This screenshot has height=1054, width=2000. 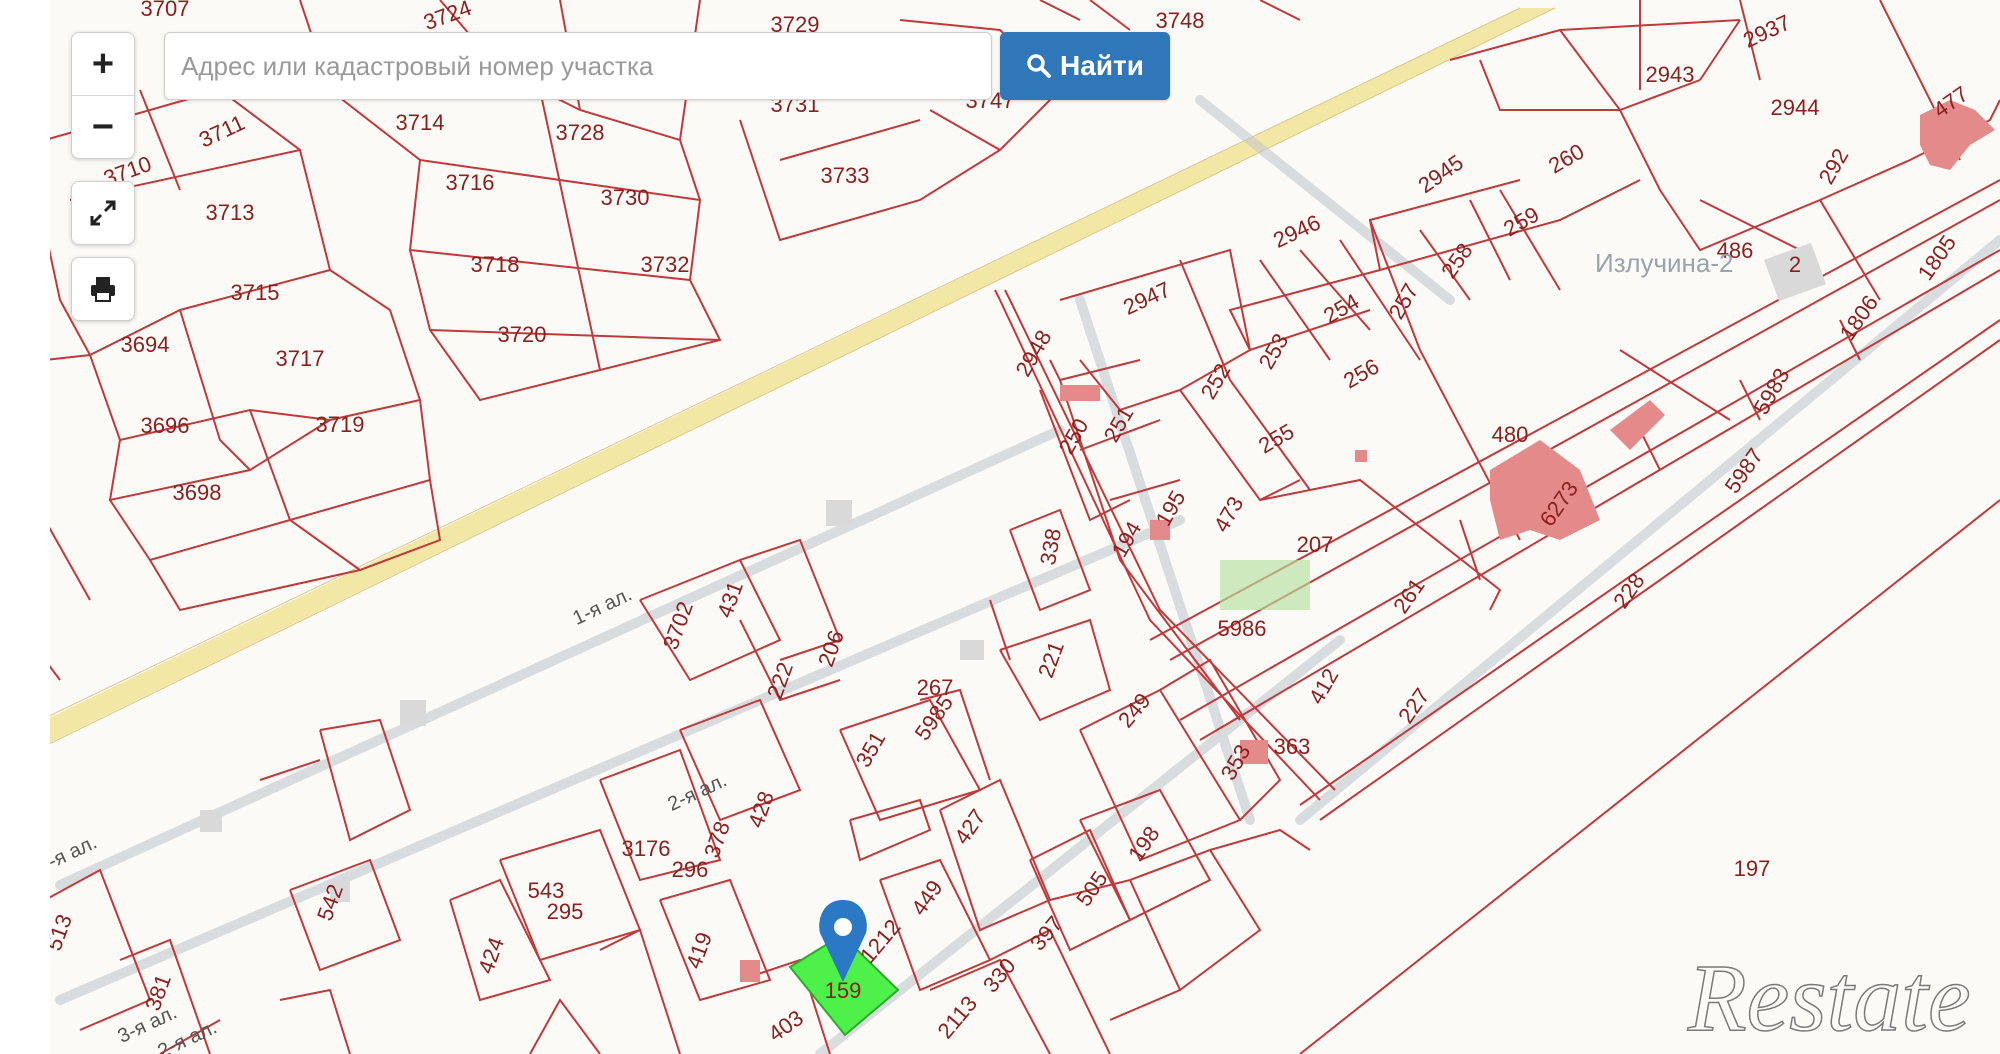 I want to click on area-label: Излучина-2, so click(x=1664, y=263).